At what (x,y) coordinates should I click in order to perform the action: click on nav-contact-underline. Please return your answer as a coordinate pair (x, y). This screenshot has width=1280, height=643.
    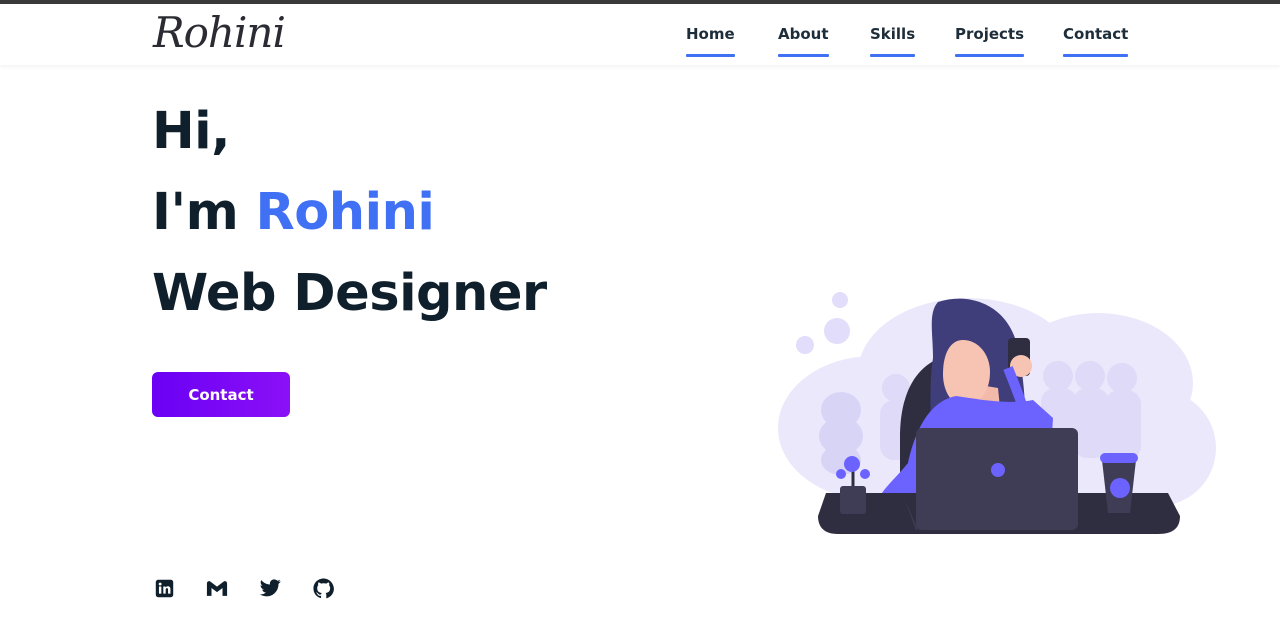
    Looking at the image, I should click on (1096, 55).